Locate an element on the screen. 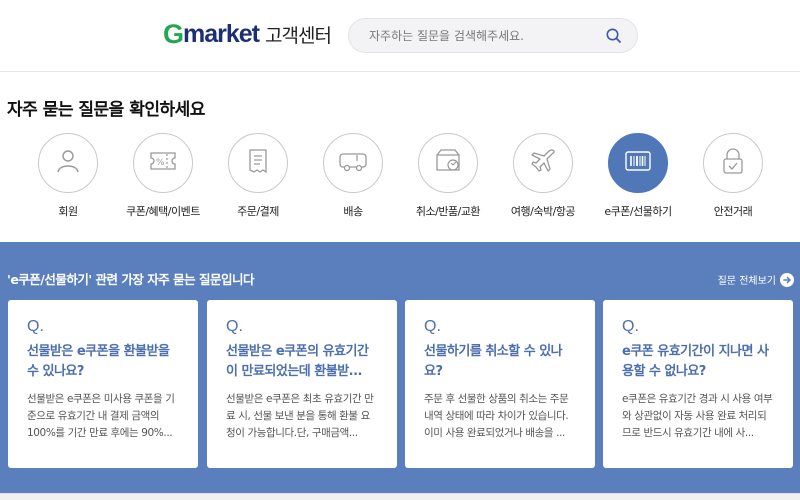 This screenshot has height=500, width=800. search-box is located at coordinates (493, 35).